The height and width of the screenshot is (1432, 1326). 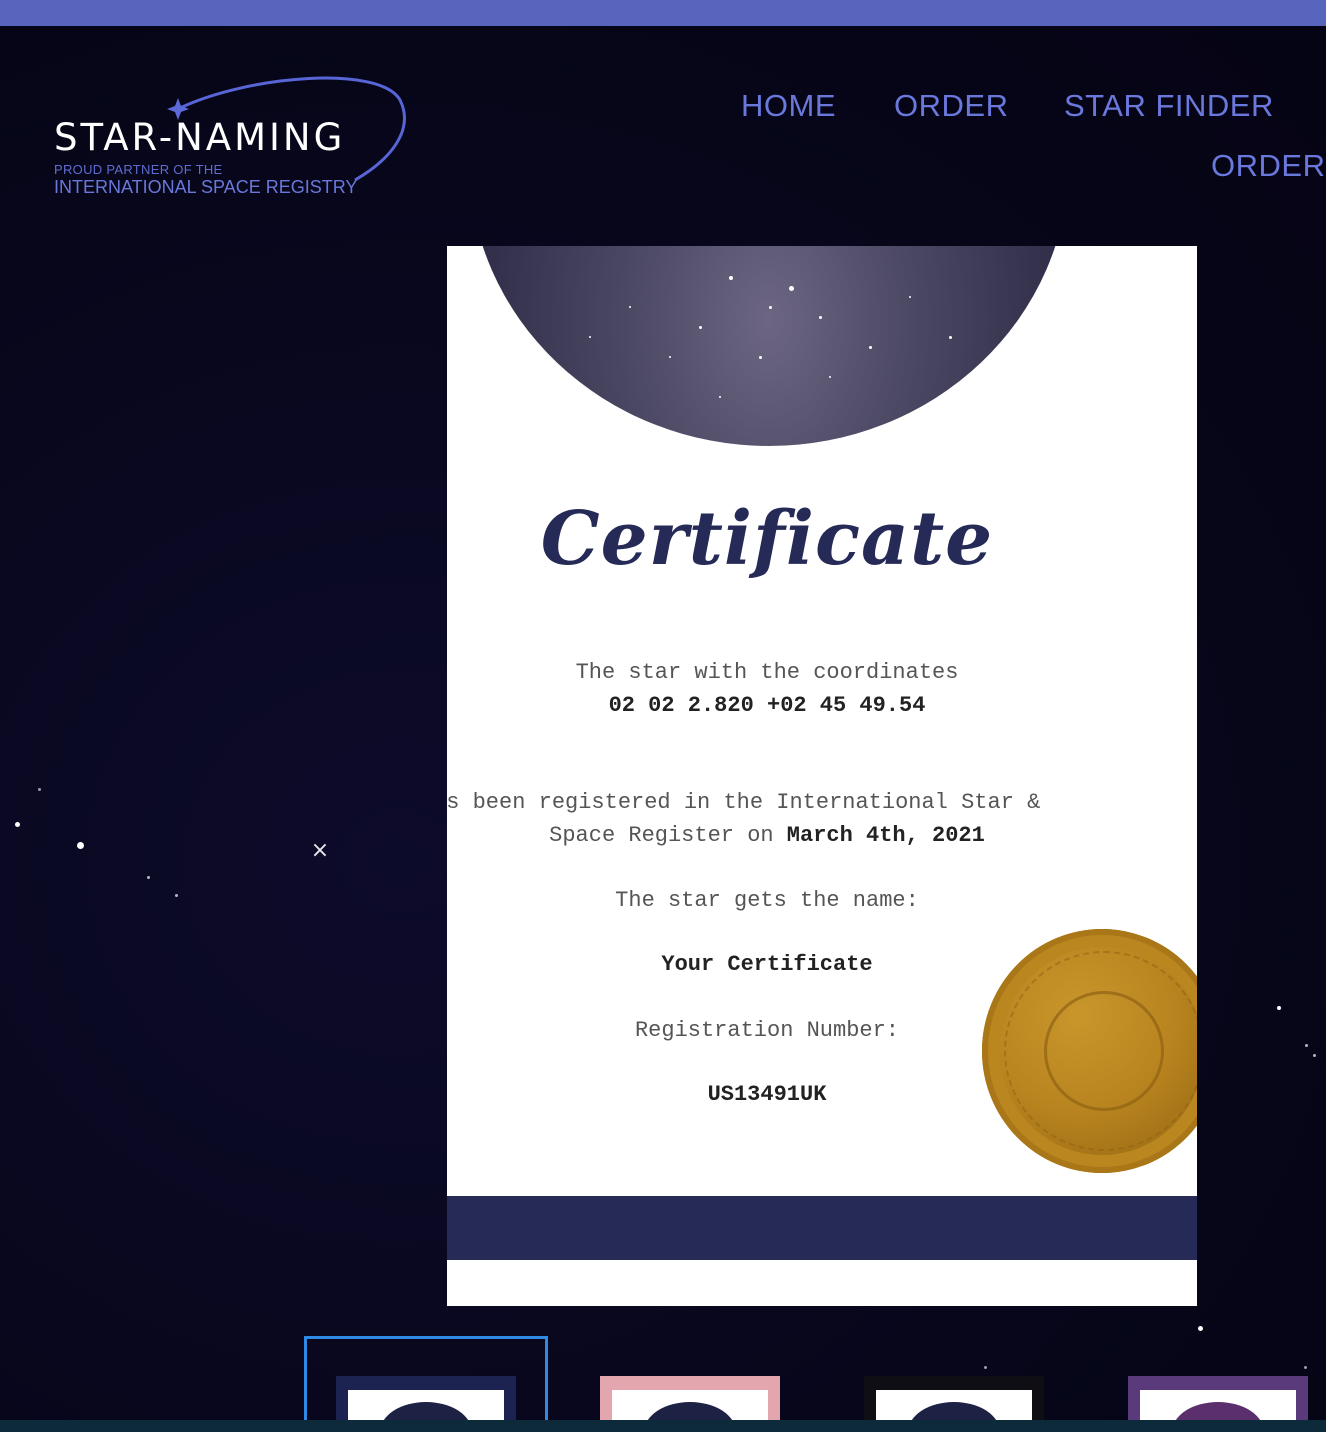 I want to click on certificate-title: Certificate, so click(x=767, y=539).